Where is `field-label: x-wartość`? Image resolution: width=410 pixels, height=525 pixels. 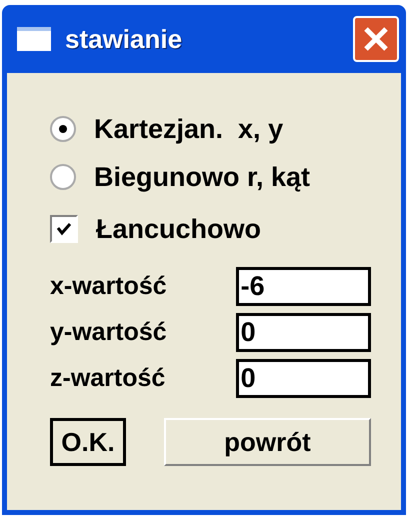 field-label: x-wartość is located at coordinates (109, 286).